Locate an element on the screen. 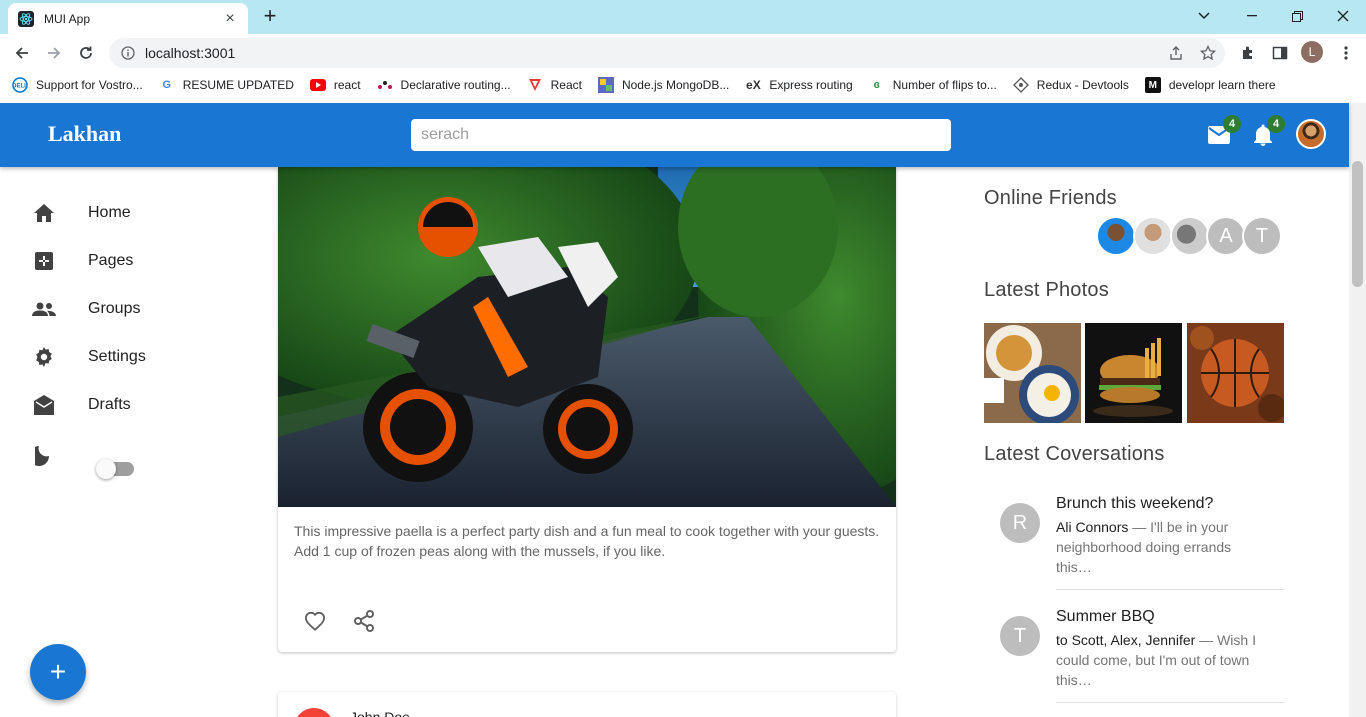 This screenshot has height=717, width=1366. scrollbar-thumb is located at coordinates (1357, 224).